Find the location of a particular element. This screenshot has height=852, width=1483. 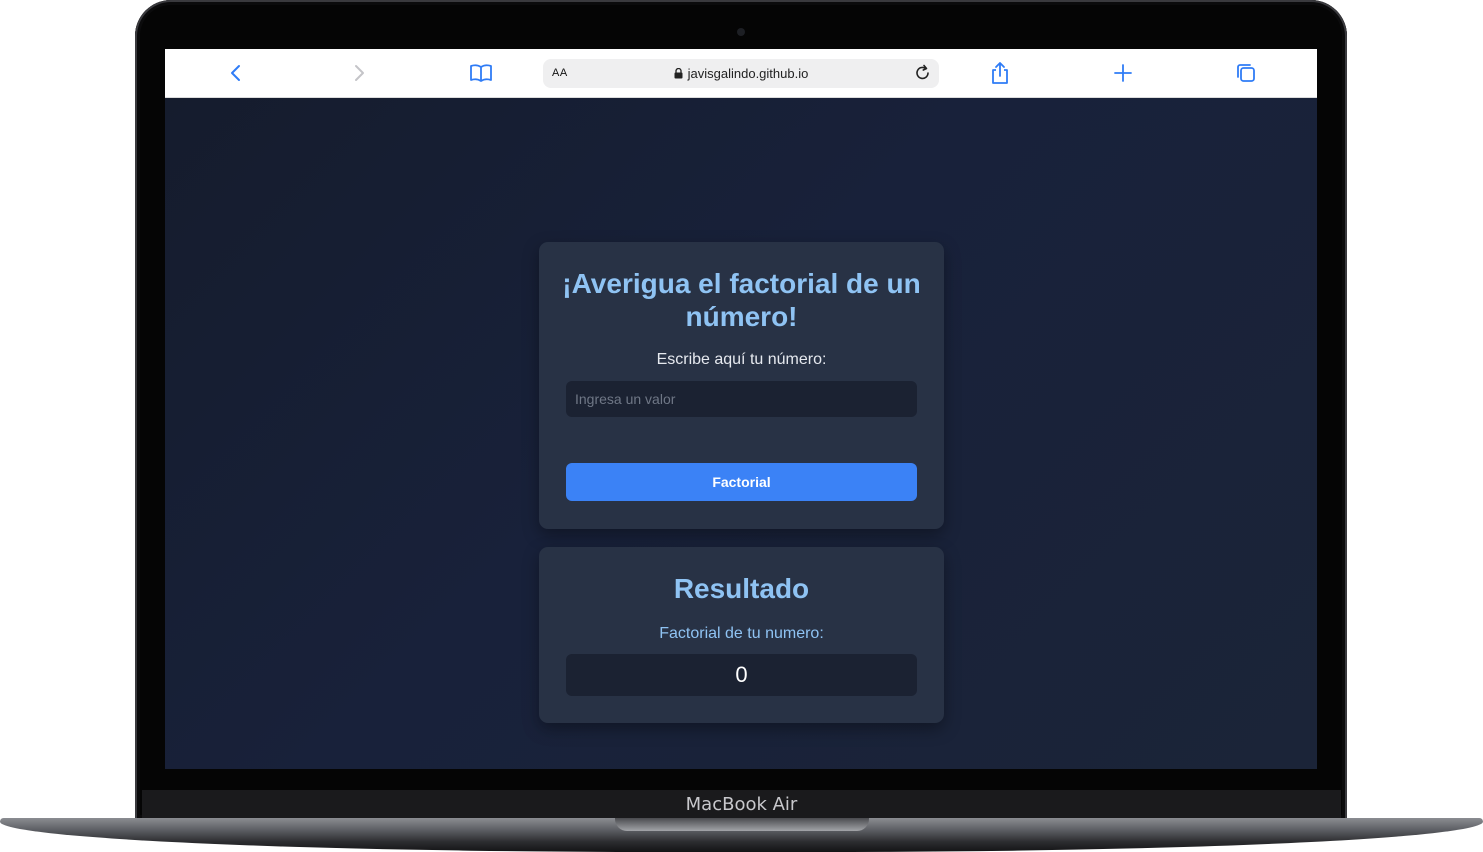

share-icon is located at coordinates (1000, 73).